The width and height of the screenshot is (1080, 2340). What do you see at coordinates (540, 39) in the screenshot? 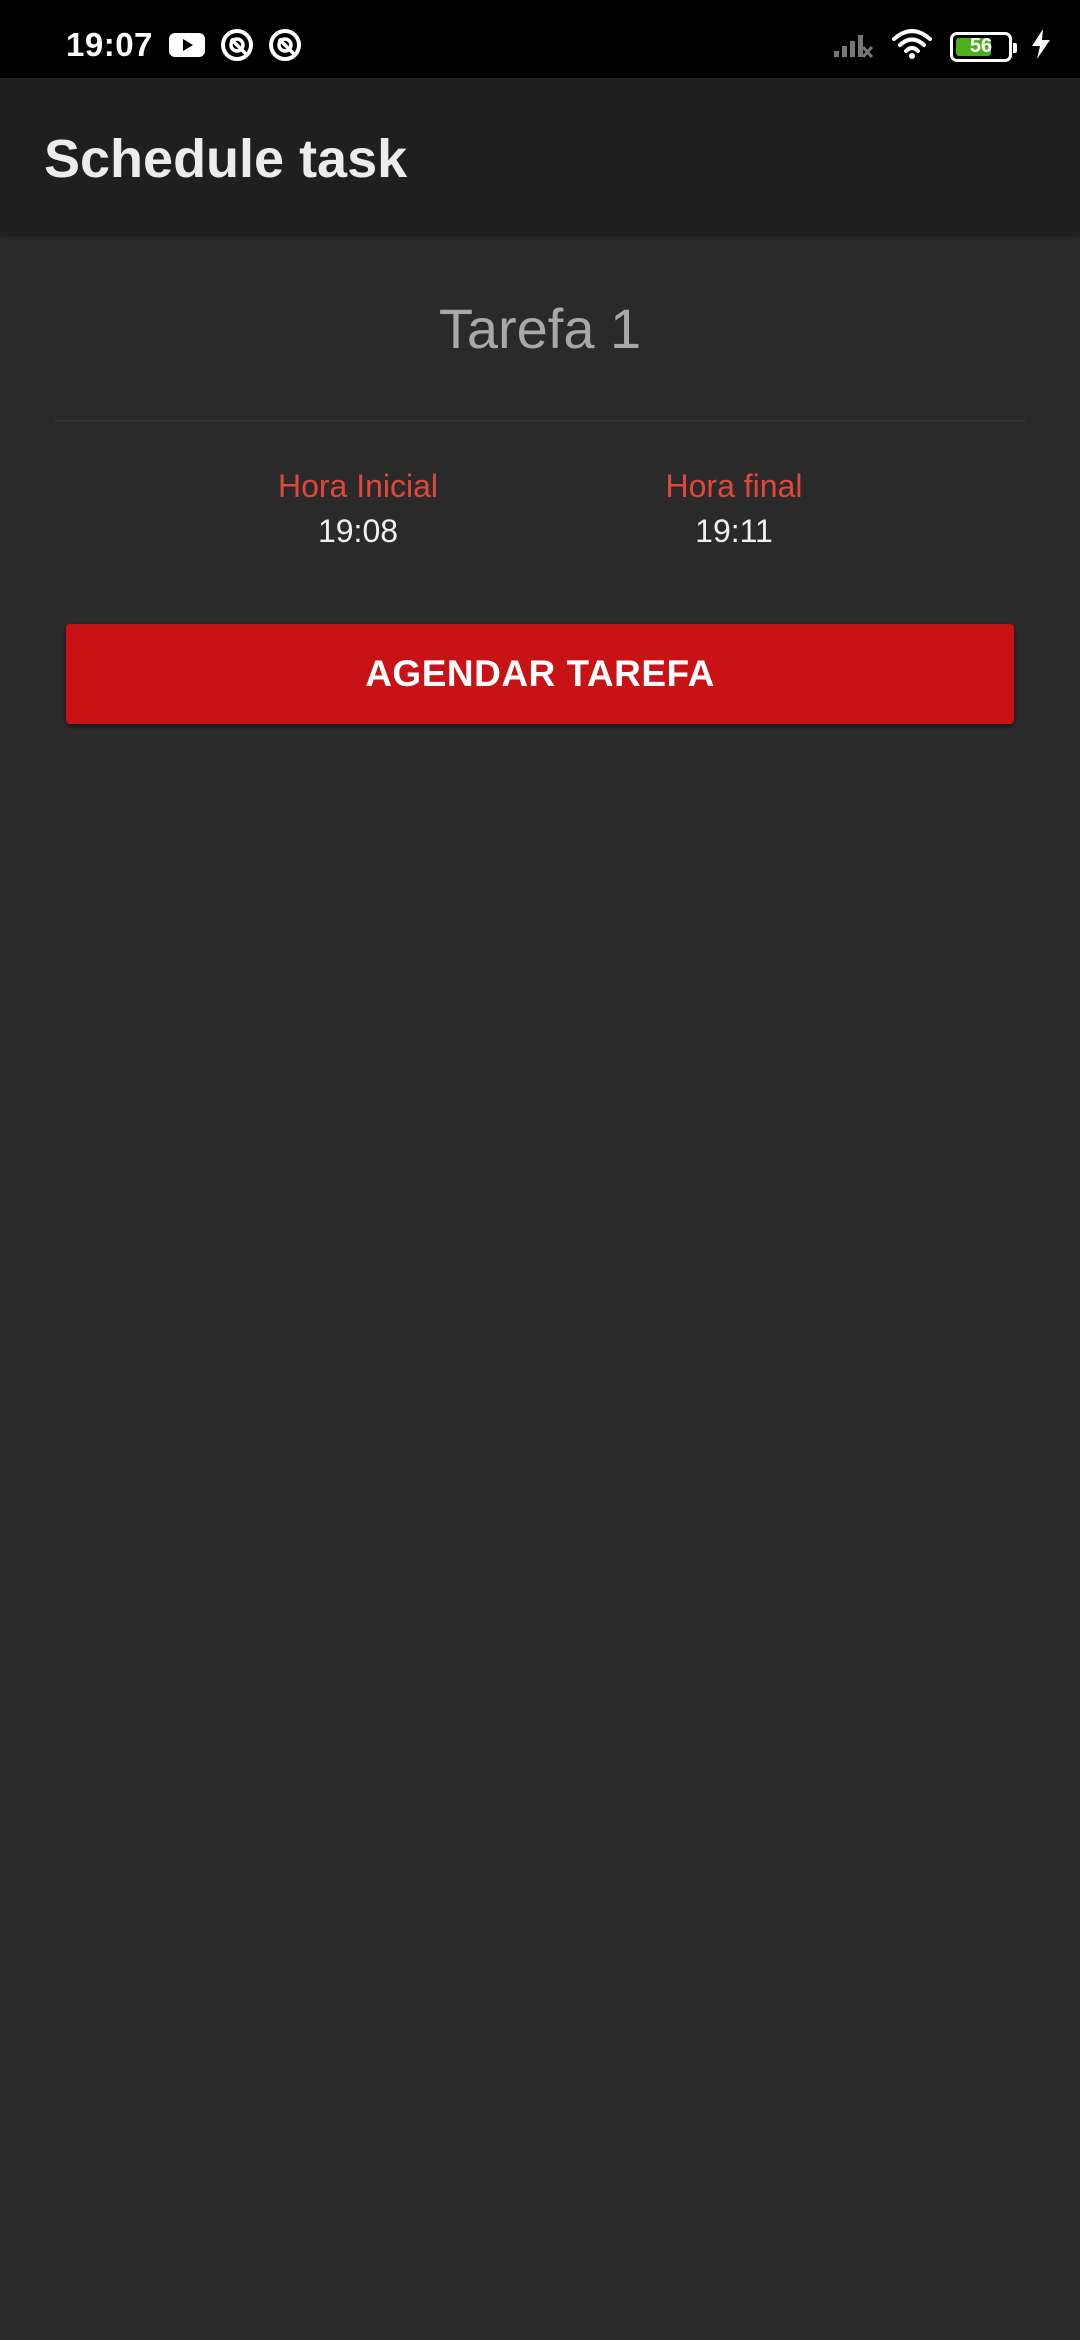
I see `status-bar: 19:07 56` at bounding box center [540, 39].